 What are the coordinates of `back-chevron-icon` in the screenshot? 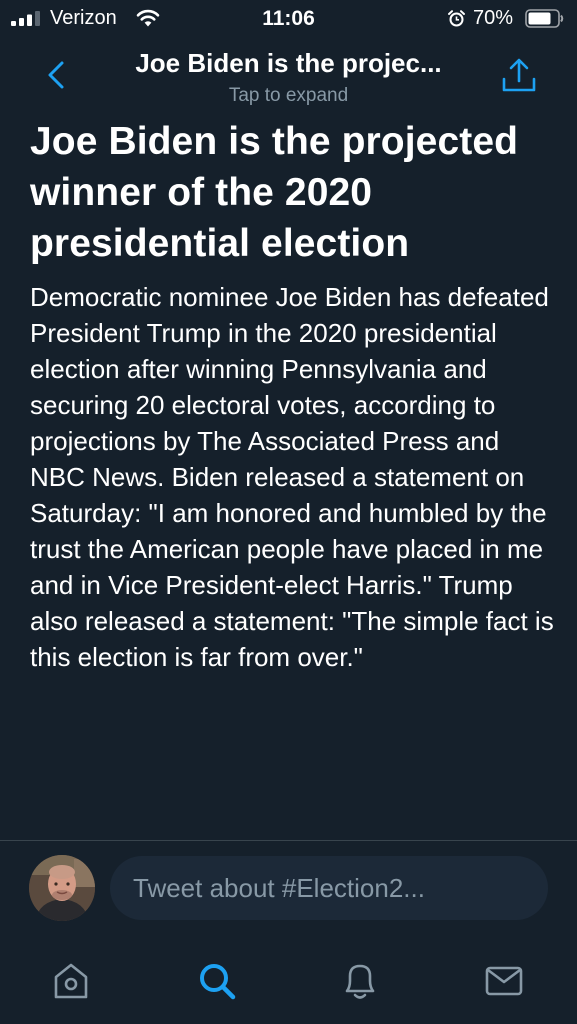 It's located at (56, 75).